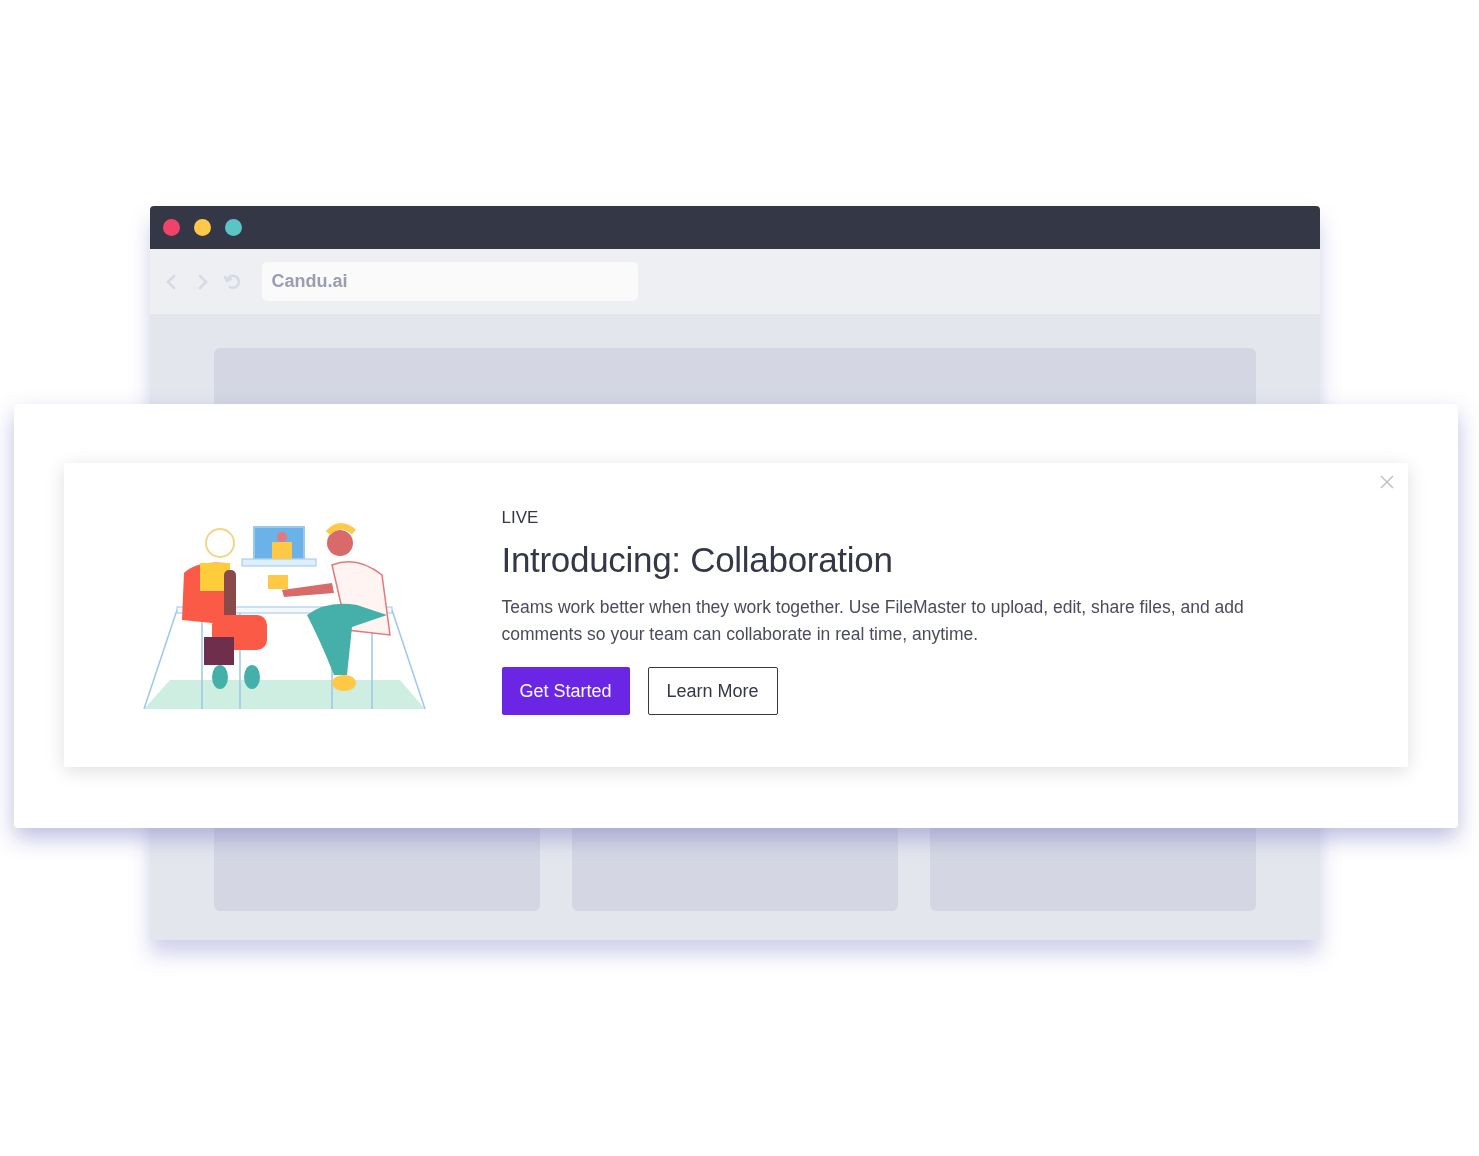 The height and width of the screenshot is (1156, 1479). What do you see at coordinates (873, 621) in the screenshot?
I see `announcement-description: Teams work better when they work together. Use FileMaster to upload, edit, share files, and add comments so your team can collaborate in real time, anytime.` at bounding box center [873, 621].